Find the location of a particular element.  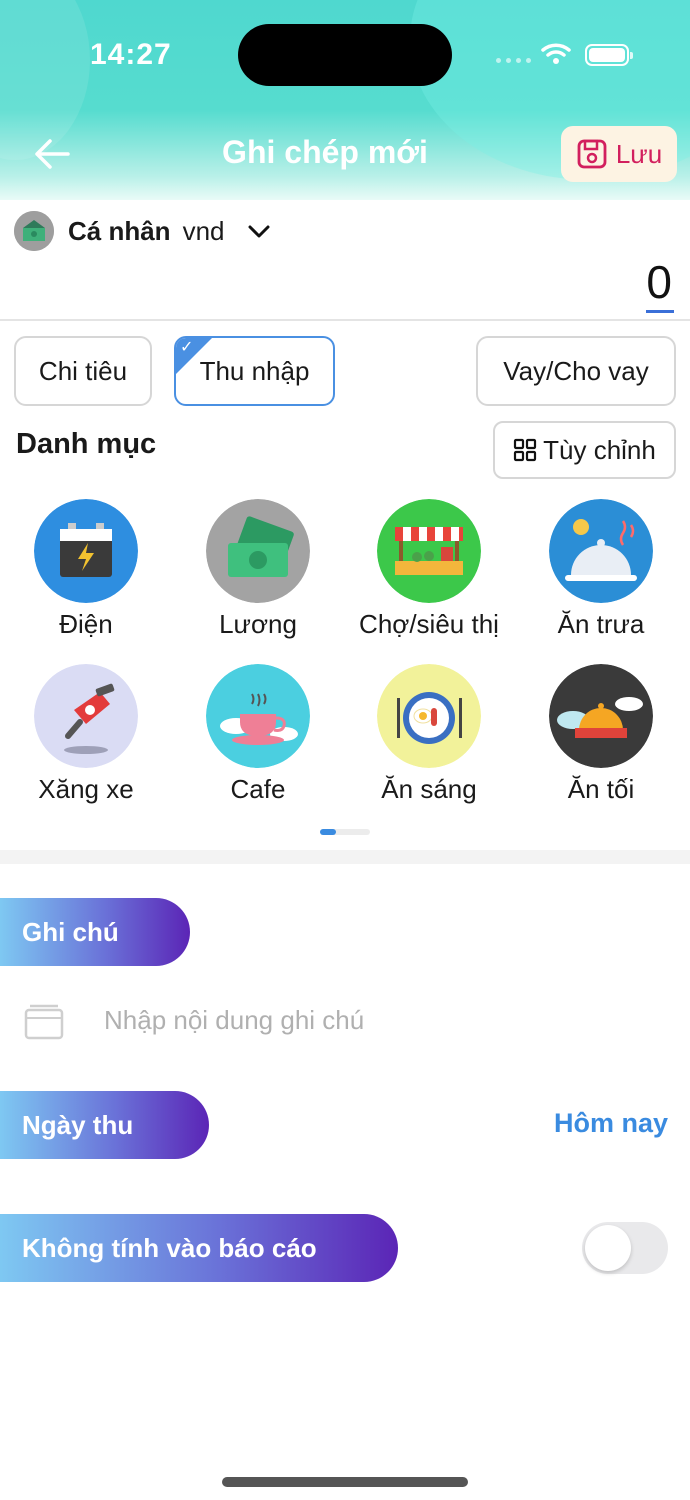

account-selector: Cá nhân vnd is located at coordinates (142, 231).